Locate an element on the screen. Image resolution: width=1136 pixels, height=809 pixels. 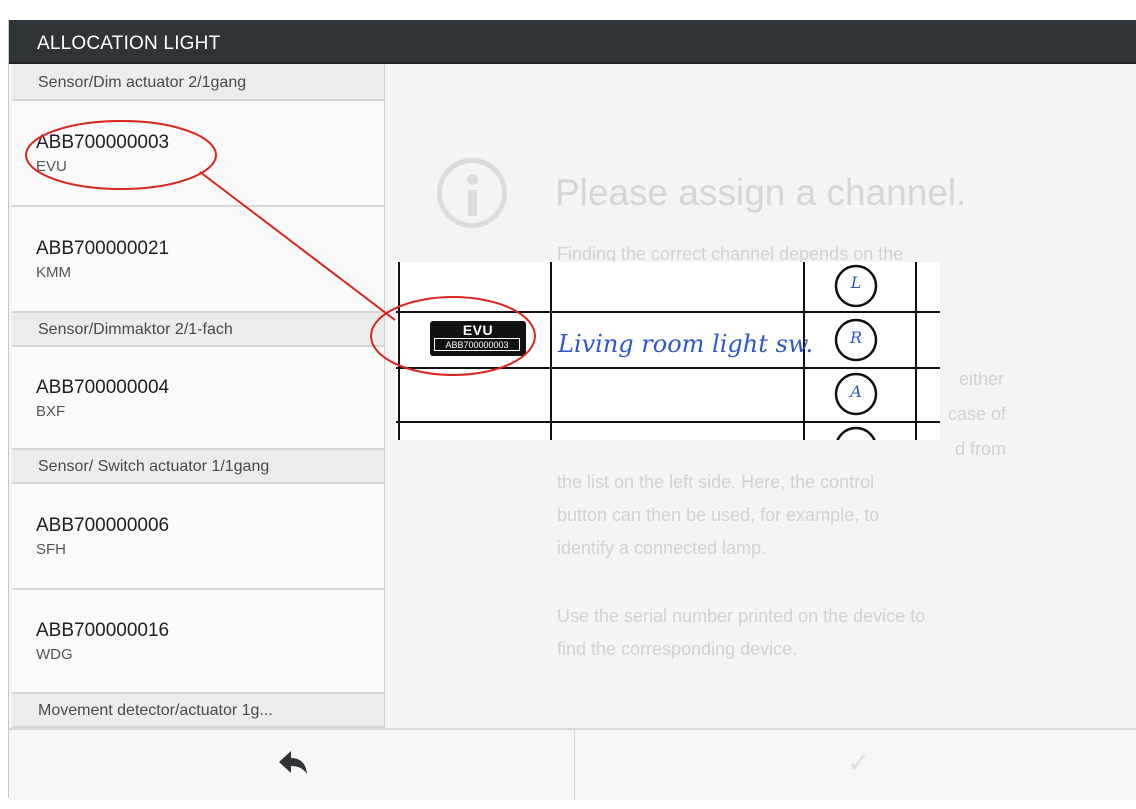
back-button is located at coordinates (291, 765).